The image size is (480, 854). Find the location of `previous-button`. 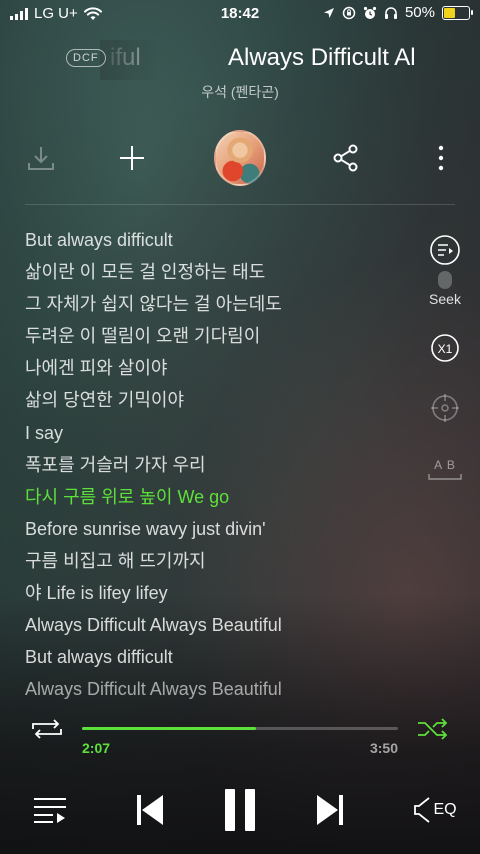

previous-button is located at coordinates (150, 810).